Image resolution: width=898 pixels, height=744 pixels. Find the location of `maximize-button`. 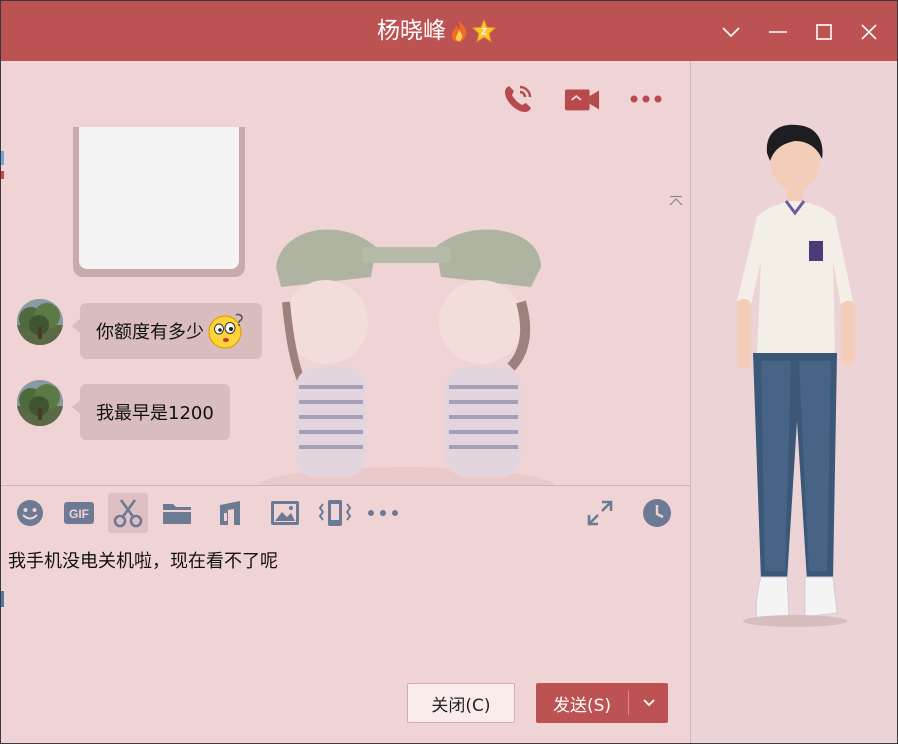

maximize-button is located at coordinates (824, 32).